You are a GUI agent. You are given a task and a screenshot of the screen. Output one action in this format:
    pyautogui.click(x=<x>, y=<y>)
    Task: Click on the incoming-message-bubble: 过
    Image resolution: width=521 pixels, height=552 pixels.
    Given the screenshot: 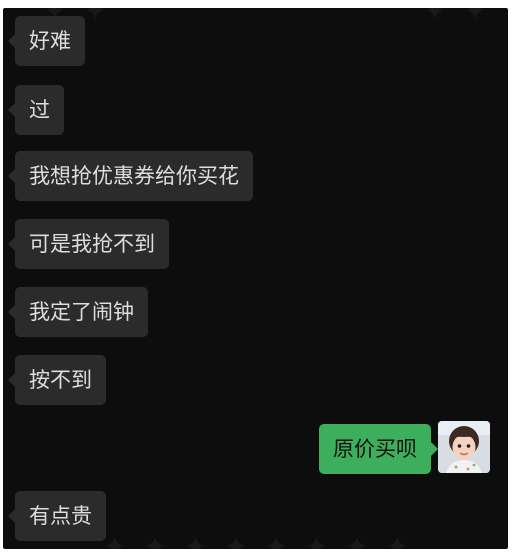 What is the action you would take?
    pyautogui.click(x=36, y=110)
    